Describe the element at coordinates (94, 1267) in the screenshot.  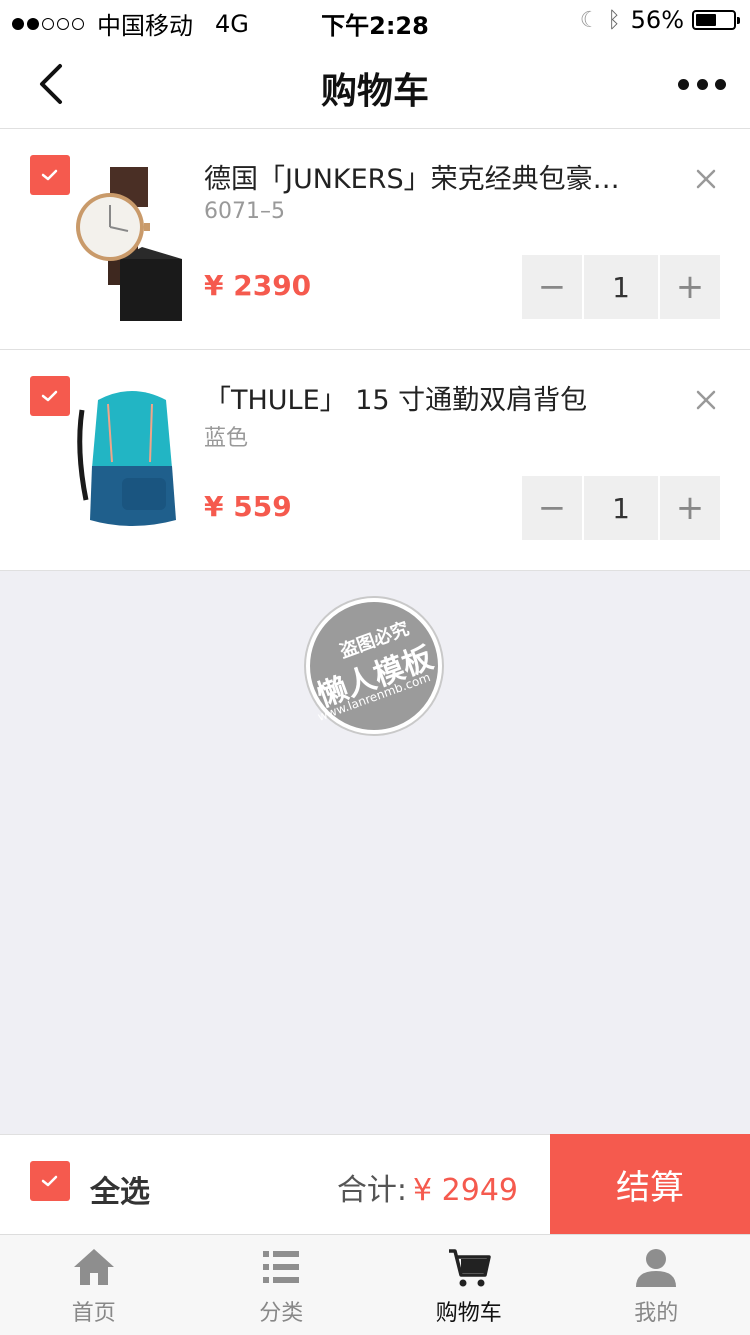
I see `home-icon` at that location.